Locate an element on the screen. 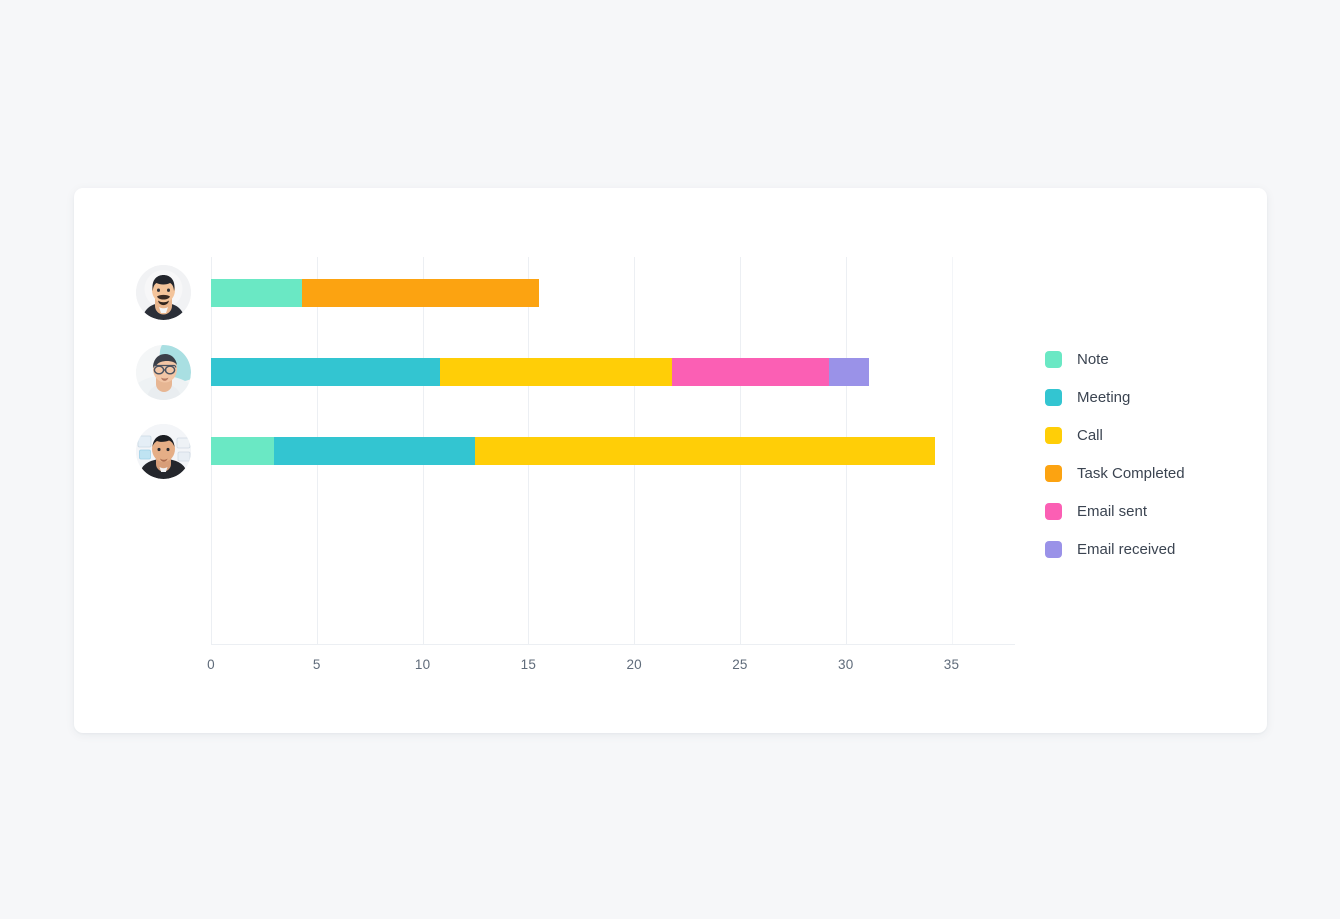  legend-item: Email received is located at coordinates (1150, 549).